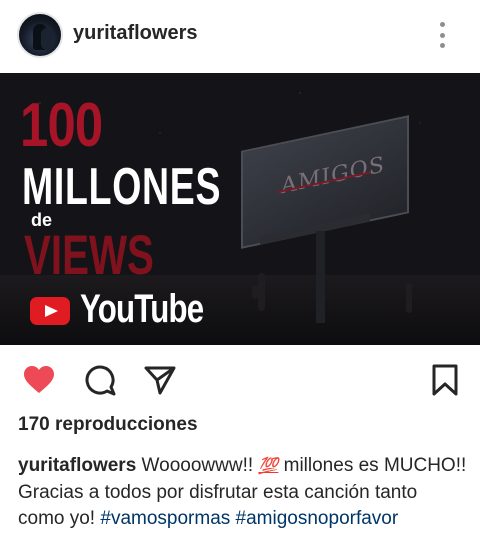 This screenshot has width=480, height=559. I want to click on avatar, so click(40, 35).